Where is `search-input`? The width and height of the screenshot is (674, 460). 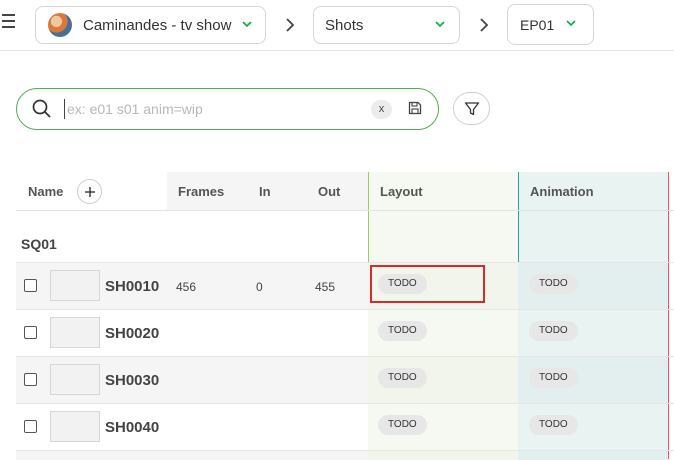
search-input is located at coordinates (209, 109).